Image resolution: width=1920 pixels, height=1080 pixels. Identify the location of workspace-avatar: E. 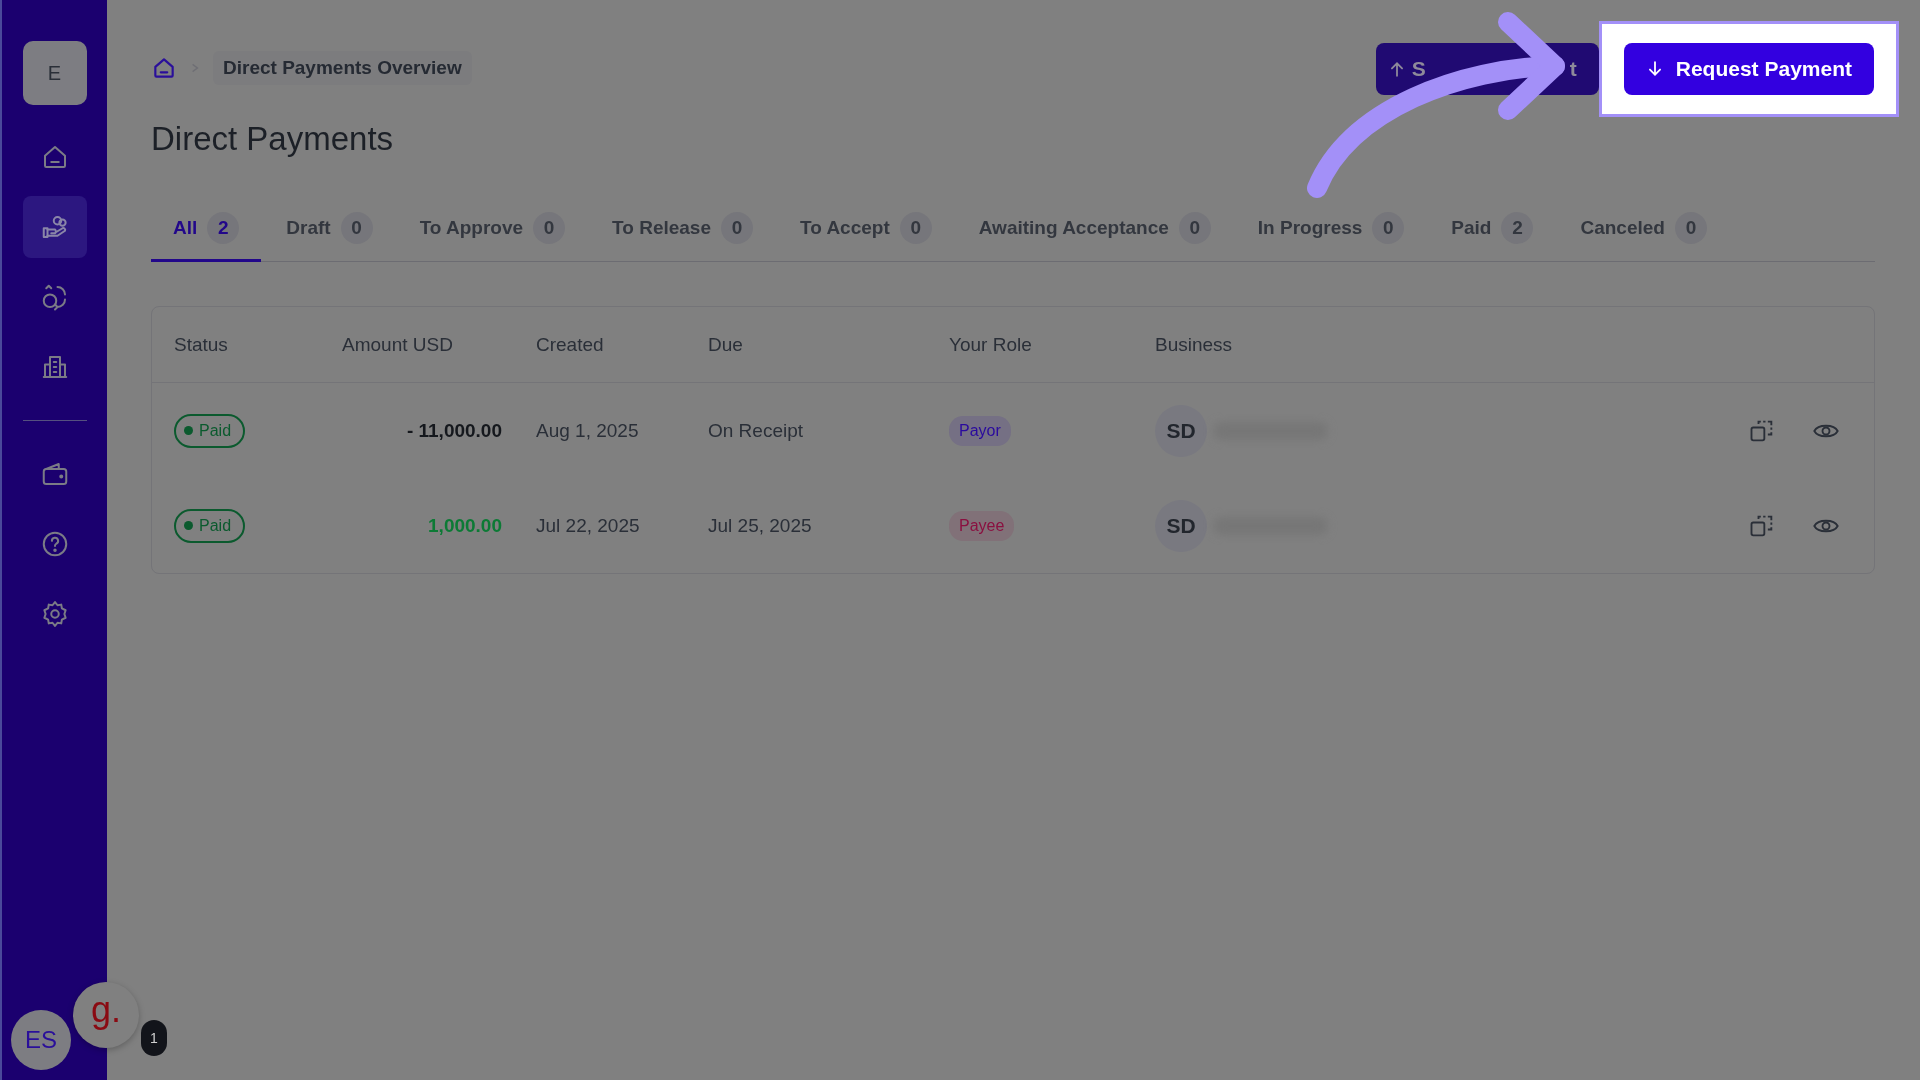
(54, 73).